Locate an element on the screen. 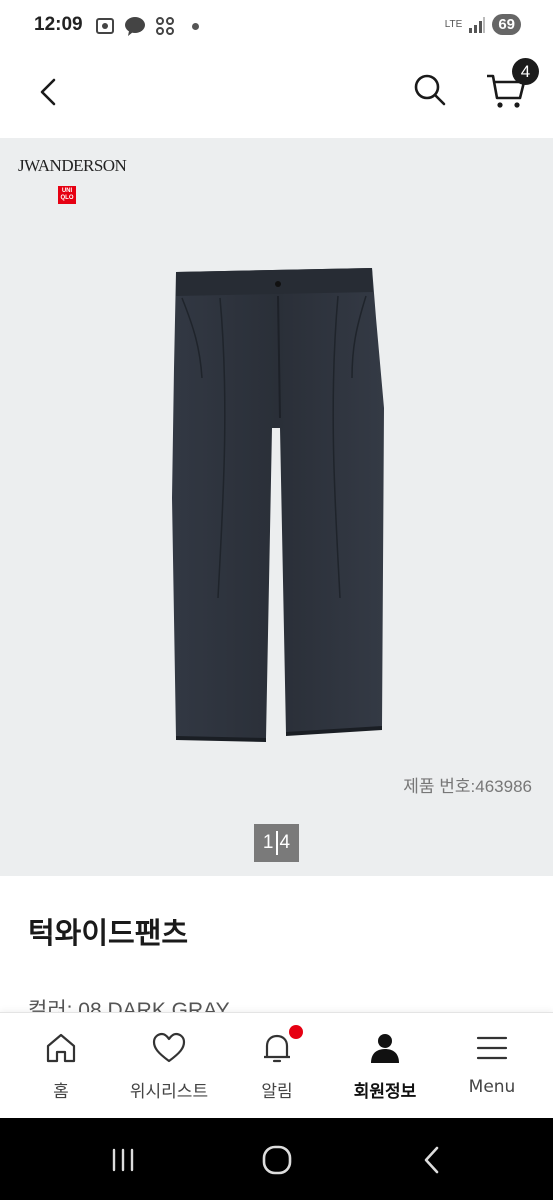  screenshot-icon is located at coordinates (105, 26).